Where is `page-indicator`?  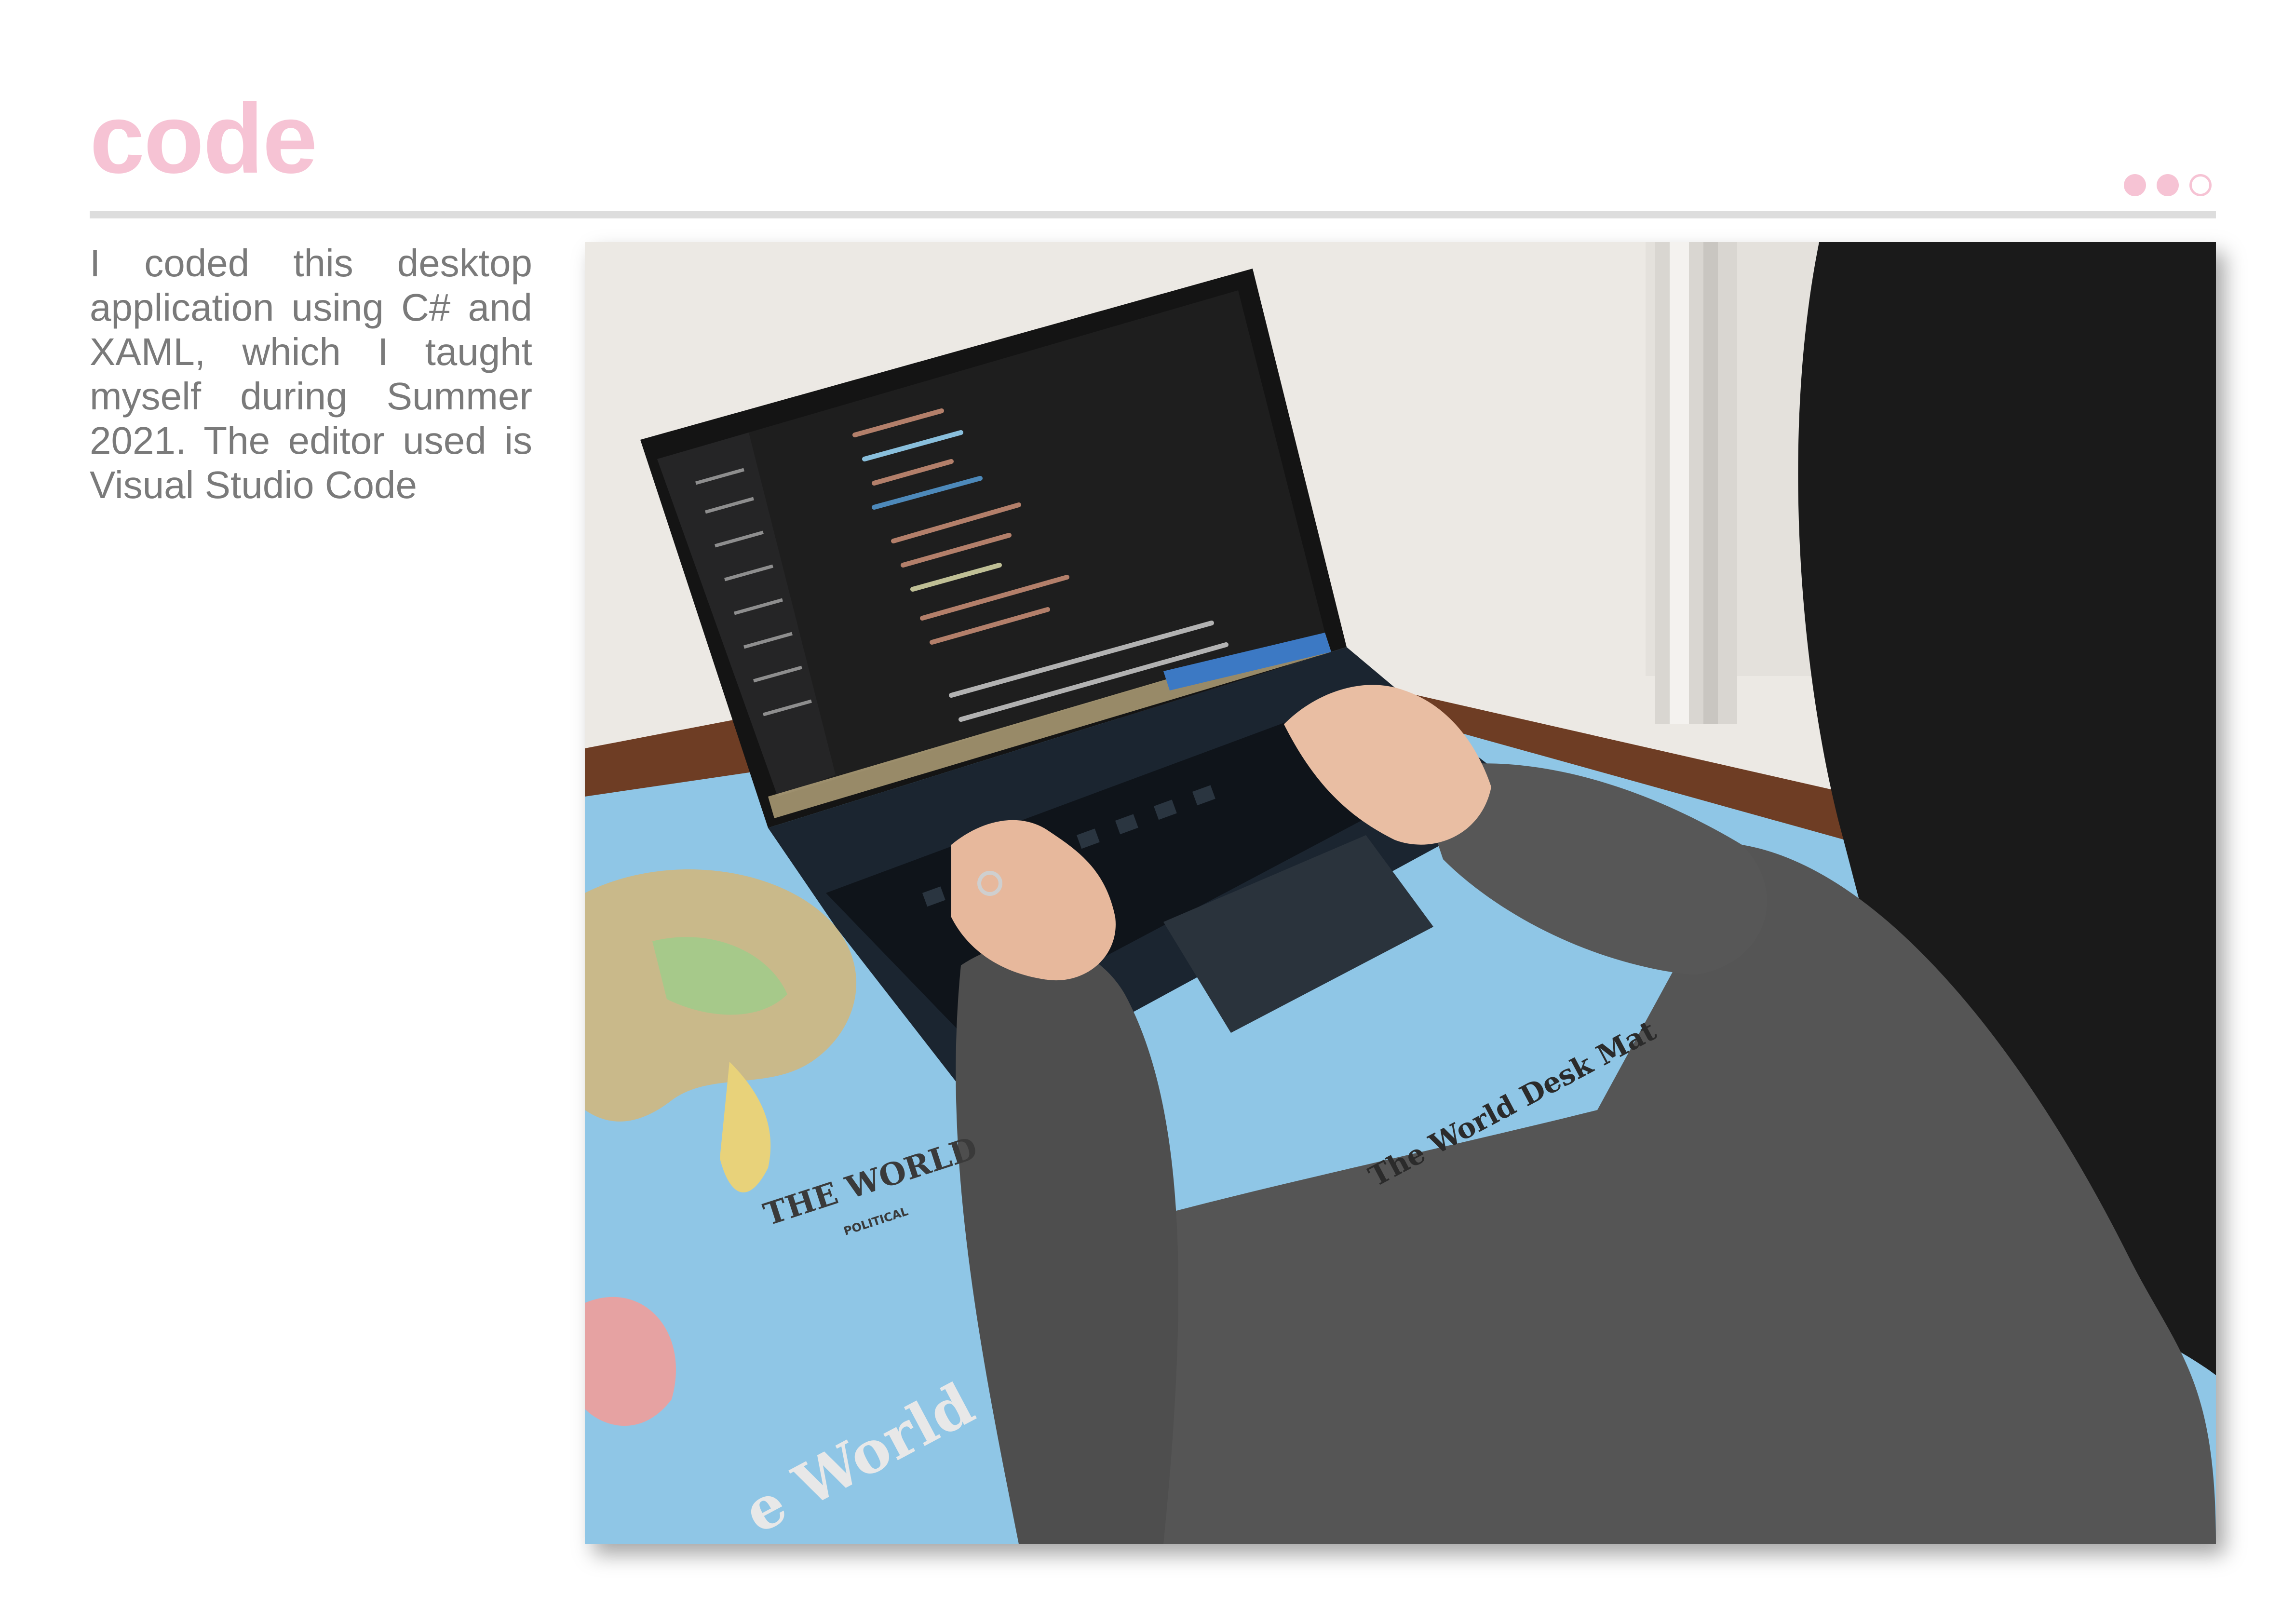 page-indicator is located at coordinates (2172, 186).